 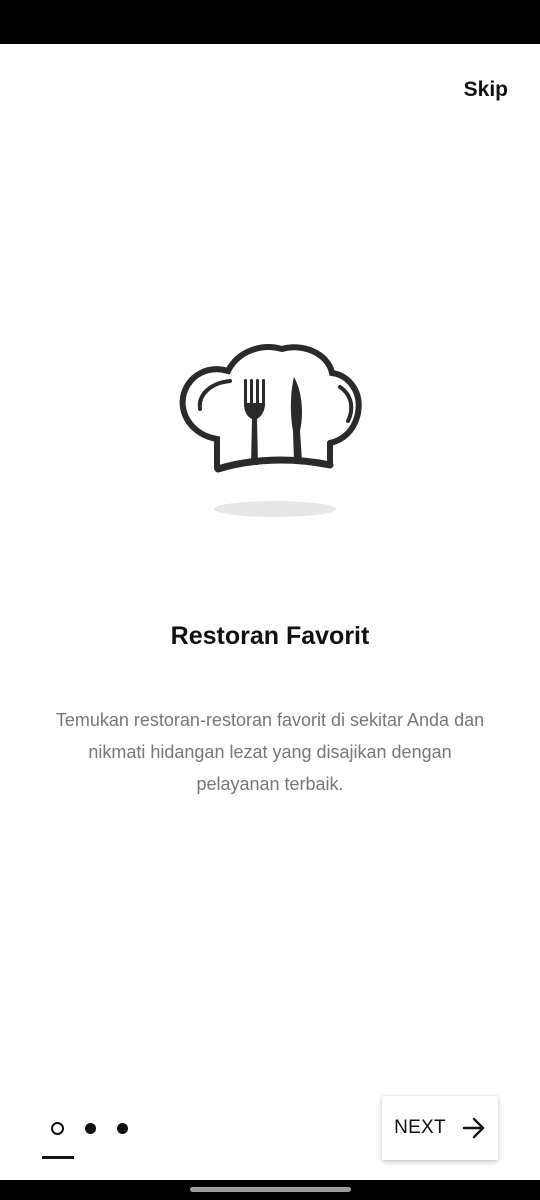 I want to click on next-button: NEXT, so click(x=440, y=1128).